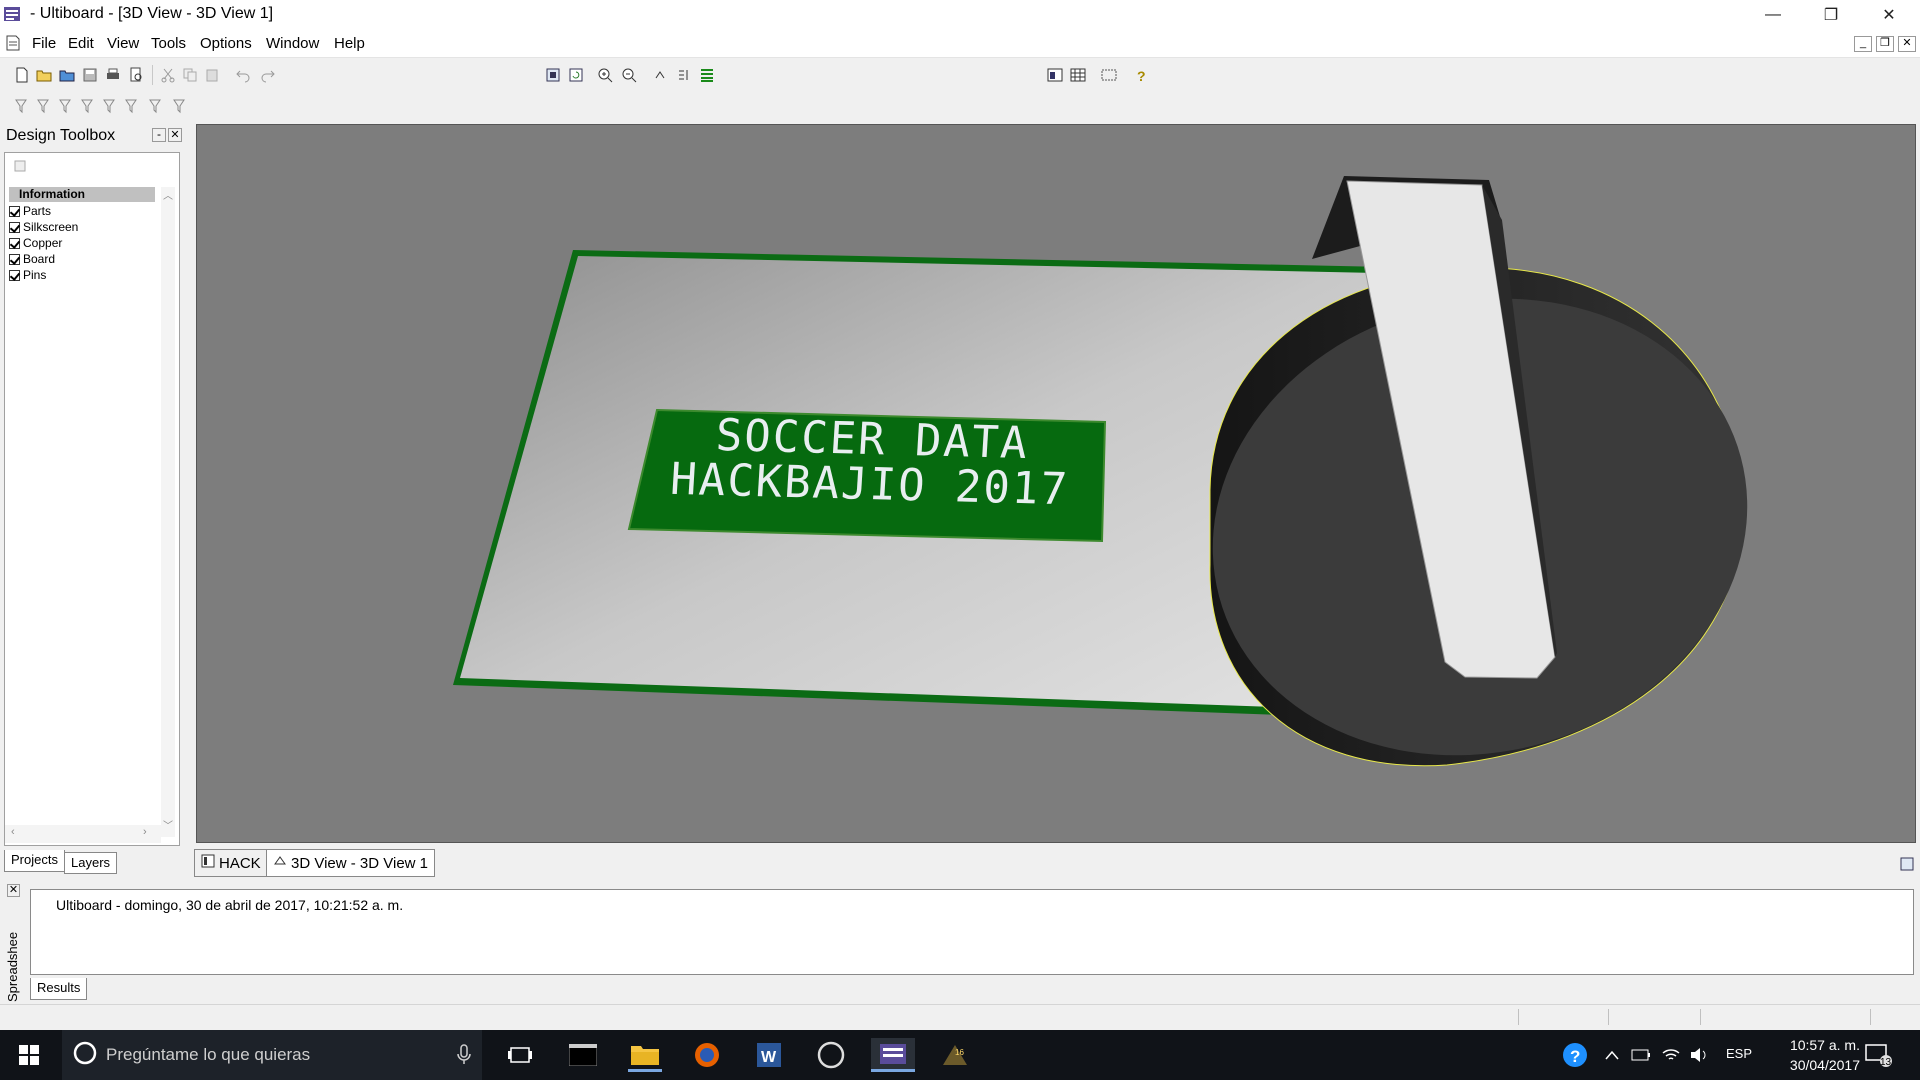  What do you see at coordinates (168, 512) in the screenshot?
I see `tree-scrollbar: ︿ ﹀` at bounding box center [168, 512].